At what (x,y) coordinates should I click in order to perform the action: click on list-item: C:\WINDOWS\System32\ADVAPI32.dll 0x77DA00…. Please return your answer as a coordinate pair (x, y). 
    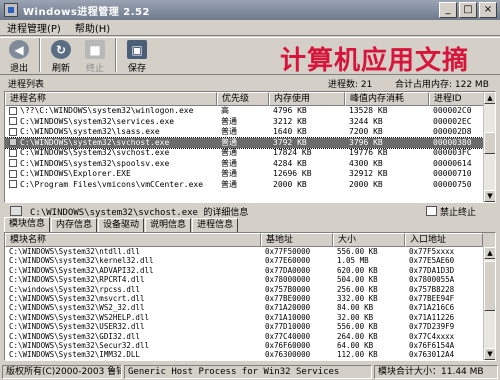
    Looking at the image, I should click on (250, 270).